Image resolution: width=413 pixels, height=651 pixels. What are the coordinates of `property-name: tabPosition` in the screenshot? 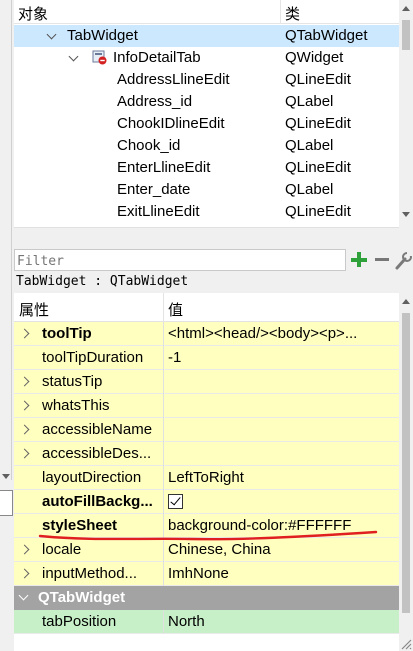 It's located at (79, 621).